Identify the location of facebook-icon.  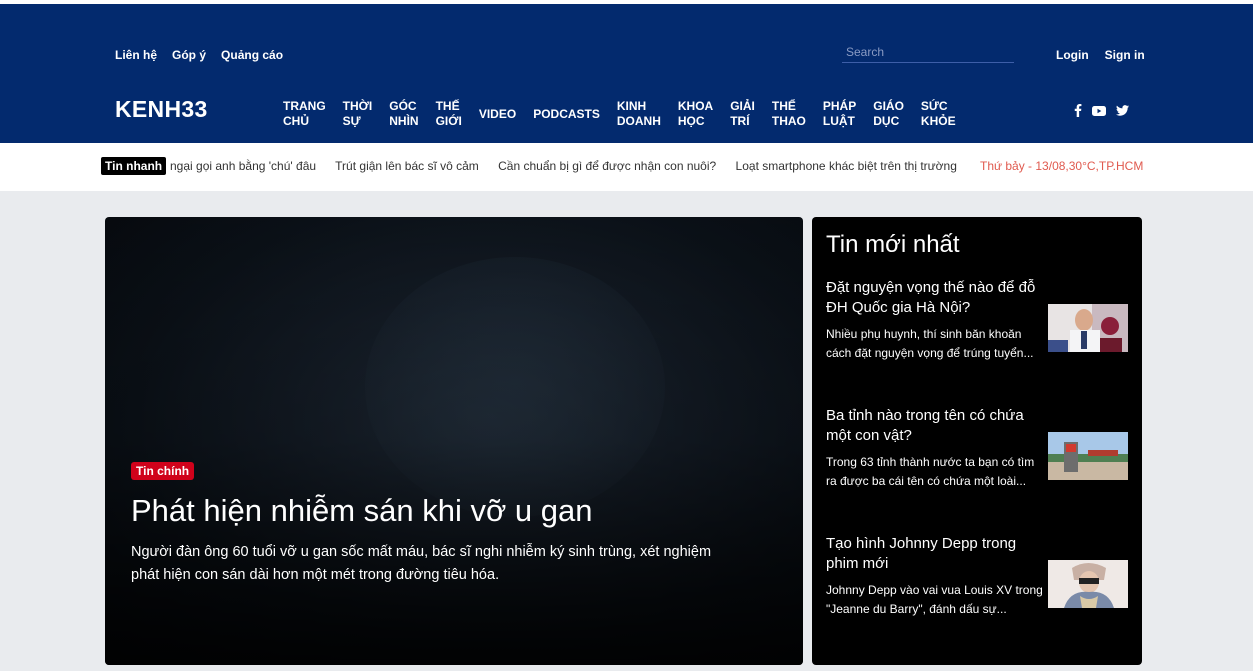
(1078, 110).